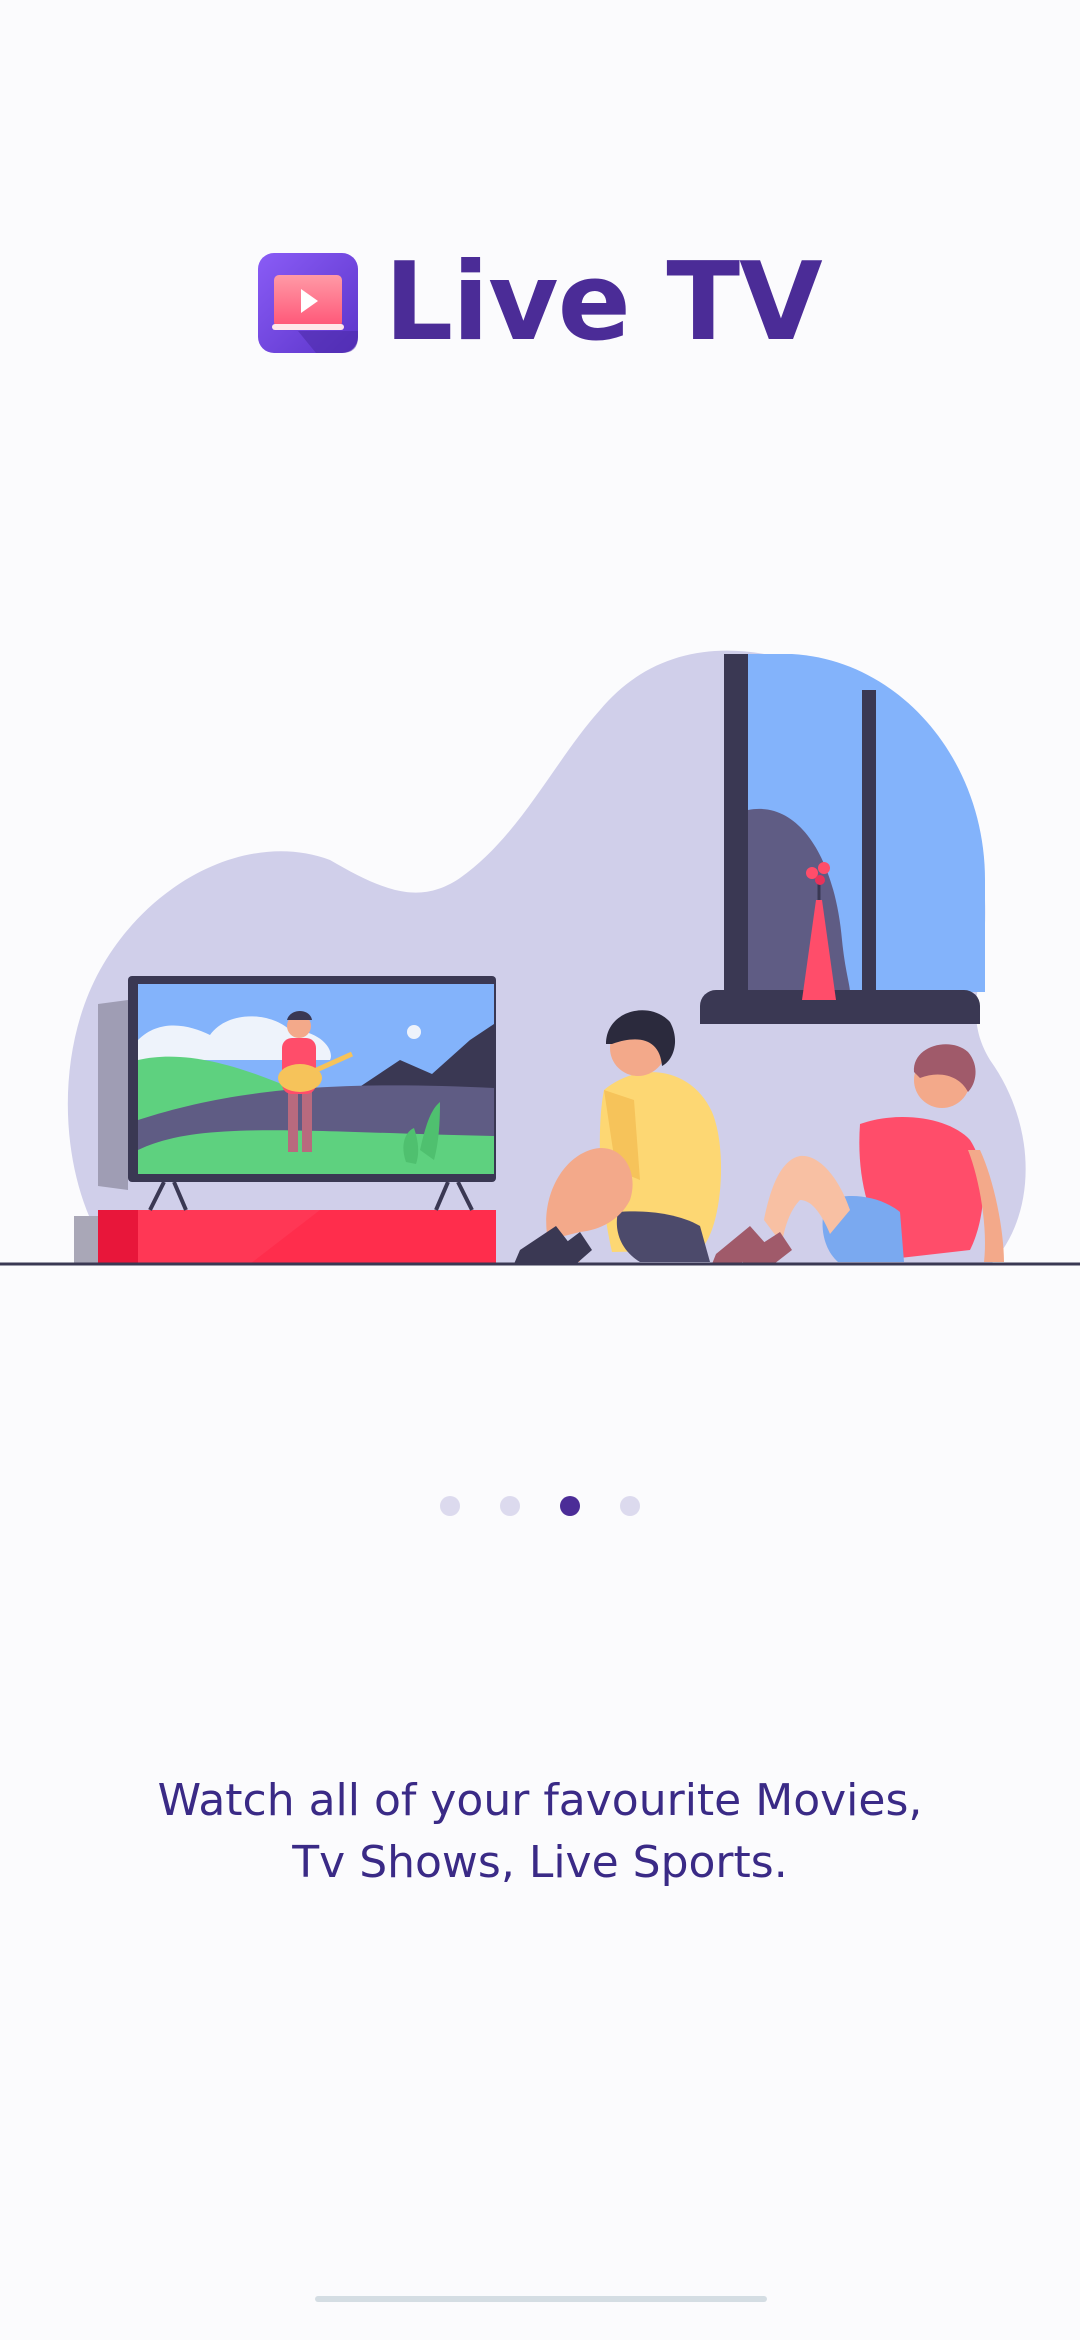  I want to click on television, so click(297, 1093).